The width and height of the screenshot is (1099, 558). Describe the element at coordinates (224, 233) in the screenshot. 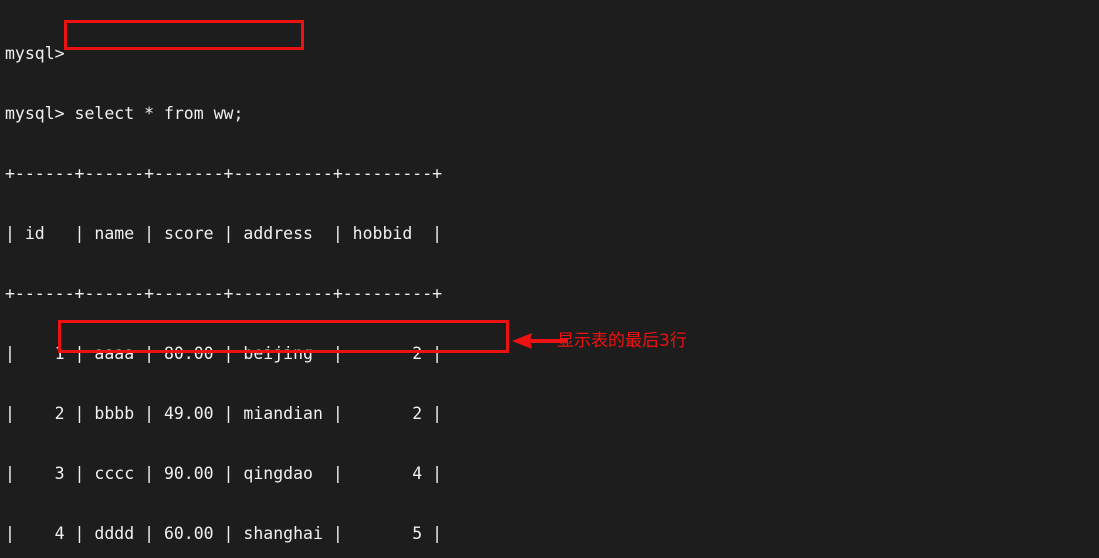

I see `table-header-row: | id | name | score | address | hobbid |` at that location.